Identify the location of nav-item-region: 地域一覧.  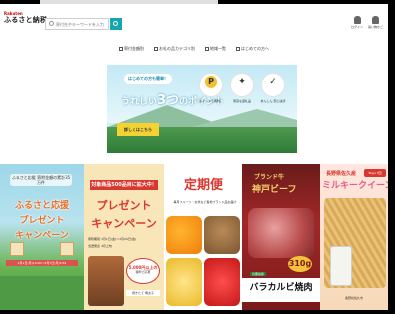
(215, 49).